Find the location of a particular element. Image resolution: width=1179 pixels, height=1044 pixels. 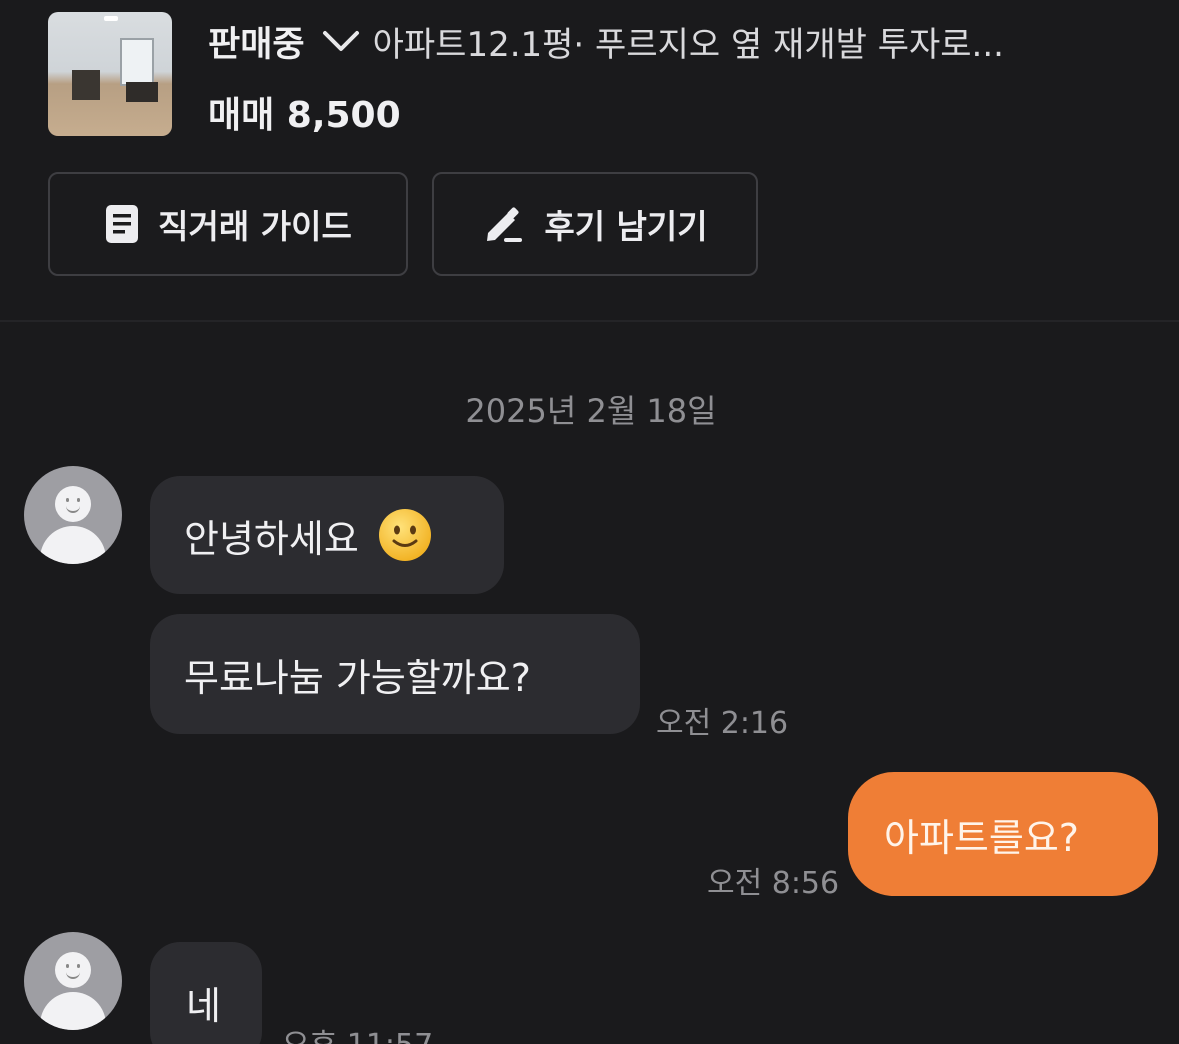

message-text: 아파트를요? is located at coordinates (981, 837).